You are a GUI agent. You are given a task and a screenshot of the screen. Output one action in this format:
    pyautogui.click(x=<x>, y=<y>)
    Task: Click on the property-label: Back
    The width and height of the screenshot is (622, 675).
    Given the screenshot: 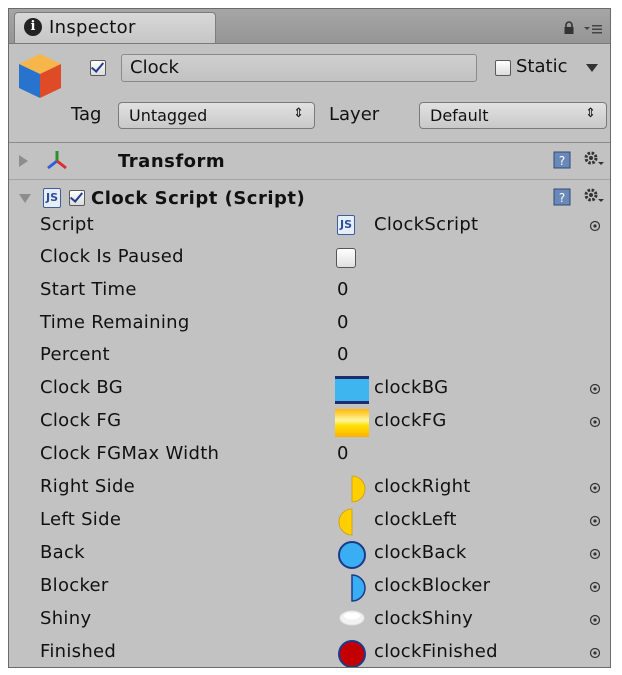 What is the action you would take?
    pyautogui.click(x=62, y=552)
    